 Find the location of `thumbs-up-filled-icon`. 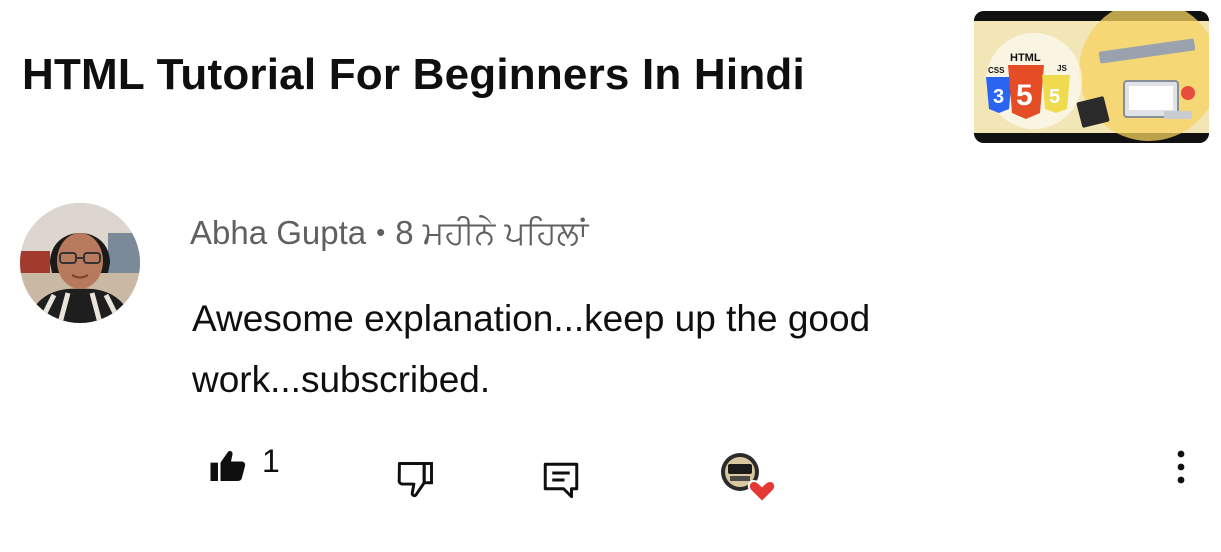

thumbs-up-filled-icon is located at coordinates (228, 466).